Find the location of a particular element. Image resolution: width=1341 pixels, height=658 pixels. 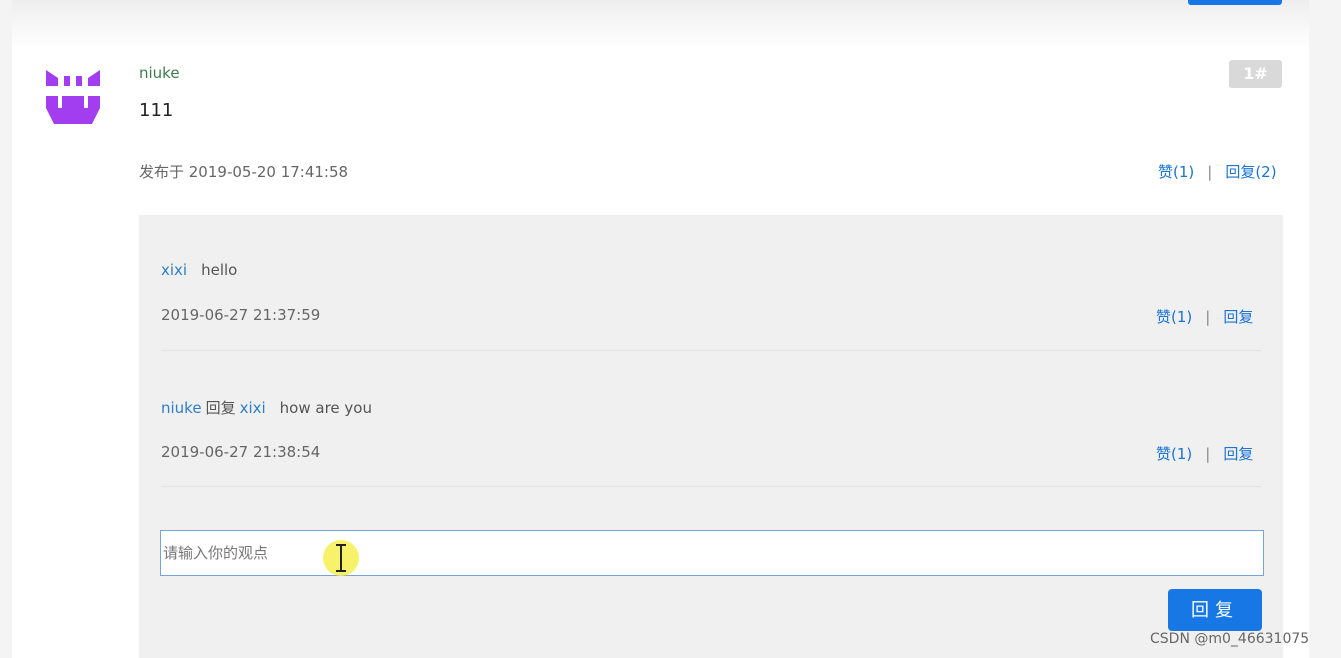

reply-text: hello is located at coordinates (219, 270).